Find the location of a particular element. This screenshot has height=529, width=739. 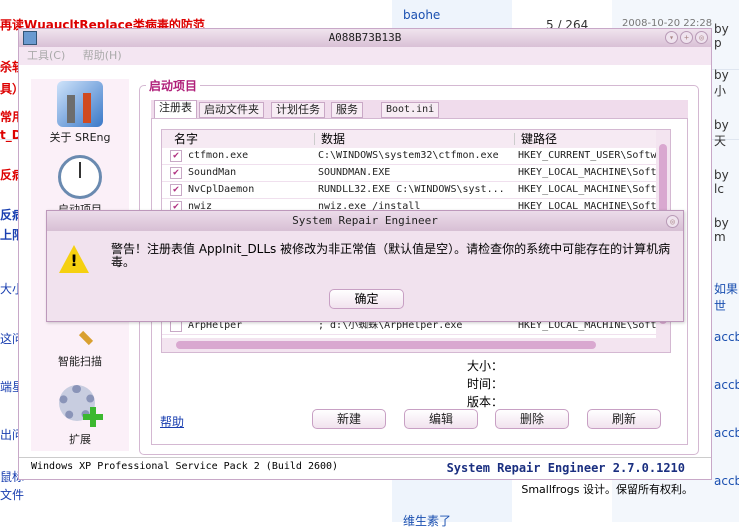

row-data: C:\WINDOWS\system32\ctfmon.exe is located at coordinates (408, 155).